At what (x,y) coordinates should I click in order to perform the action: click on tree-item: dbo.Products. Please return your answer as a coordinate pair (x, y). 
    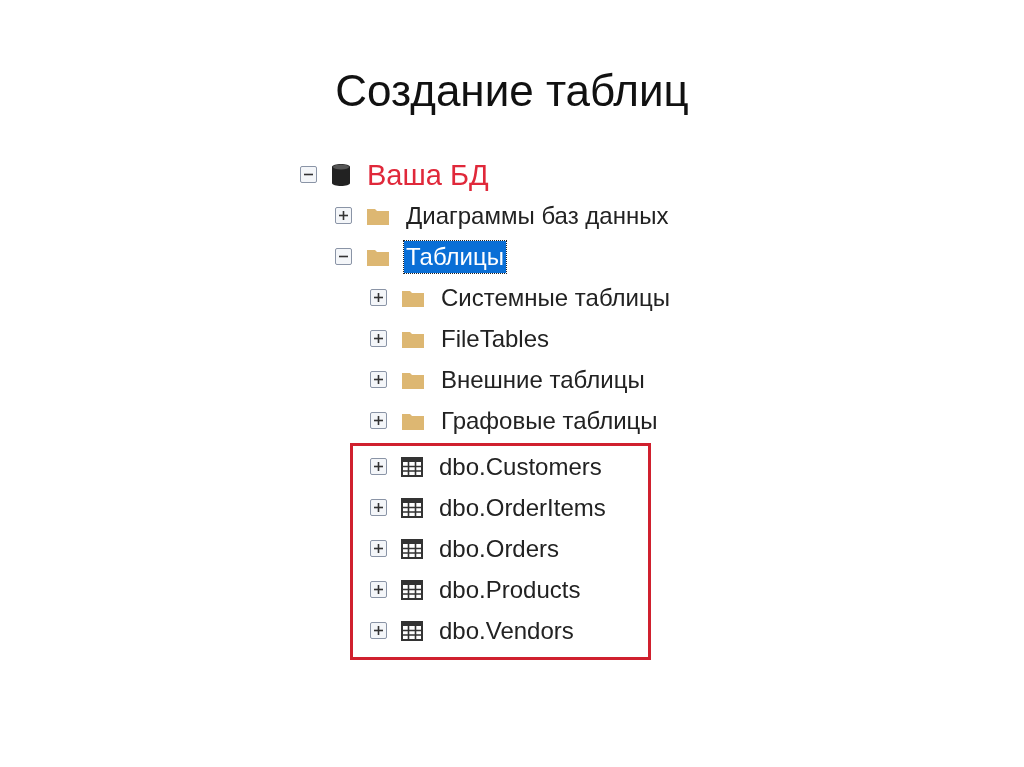
    Looking at the image, I should click on (510, 589).